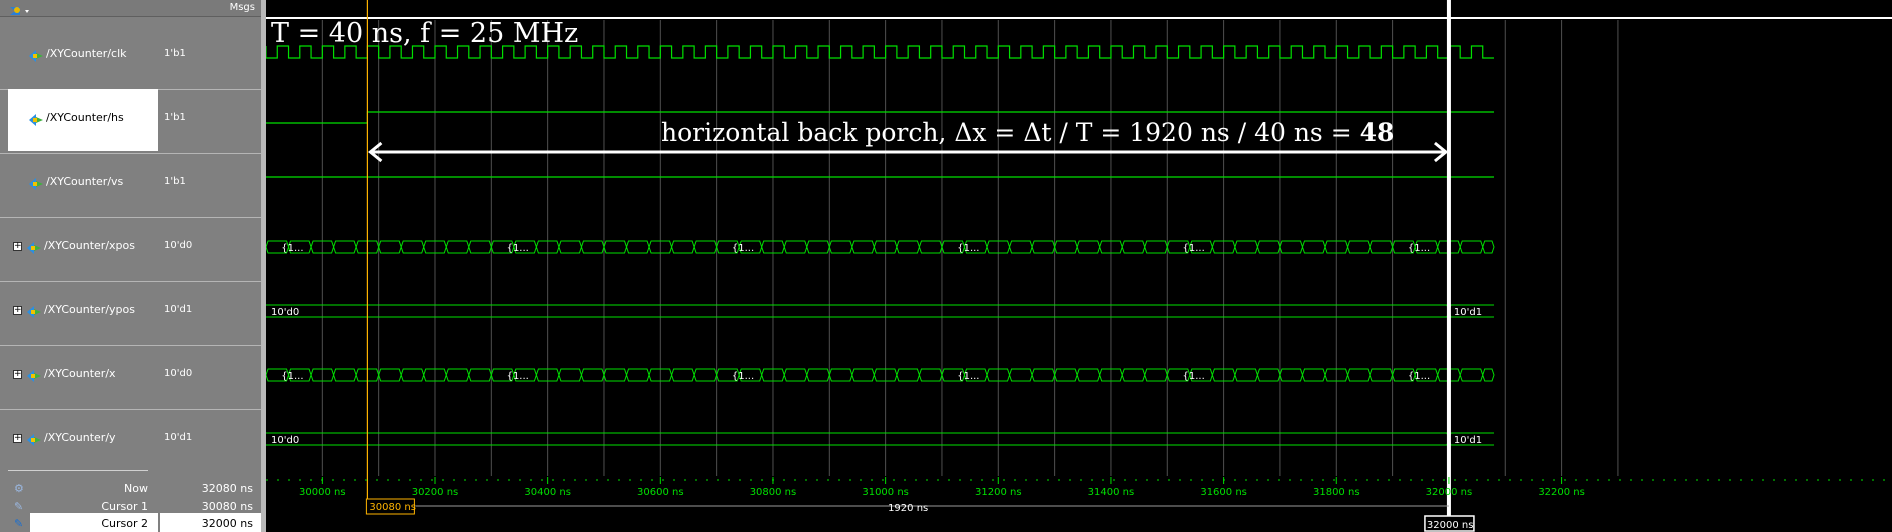 This screenshot has width=1892, height=532. Describe the element at coordinates (89, 309) in the screenshot. I see `signal-name-ypos: /XYCounter/ypos` at that location.